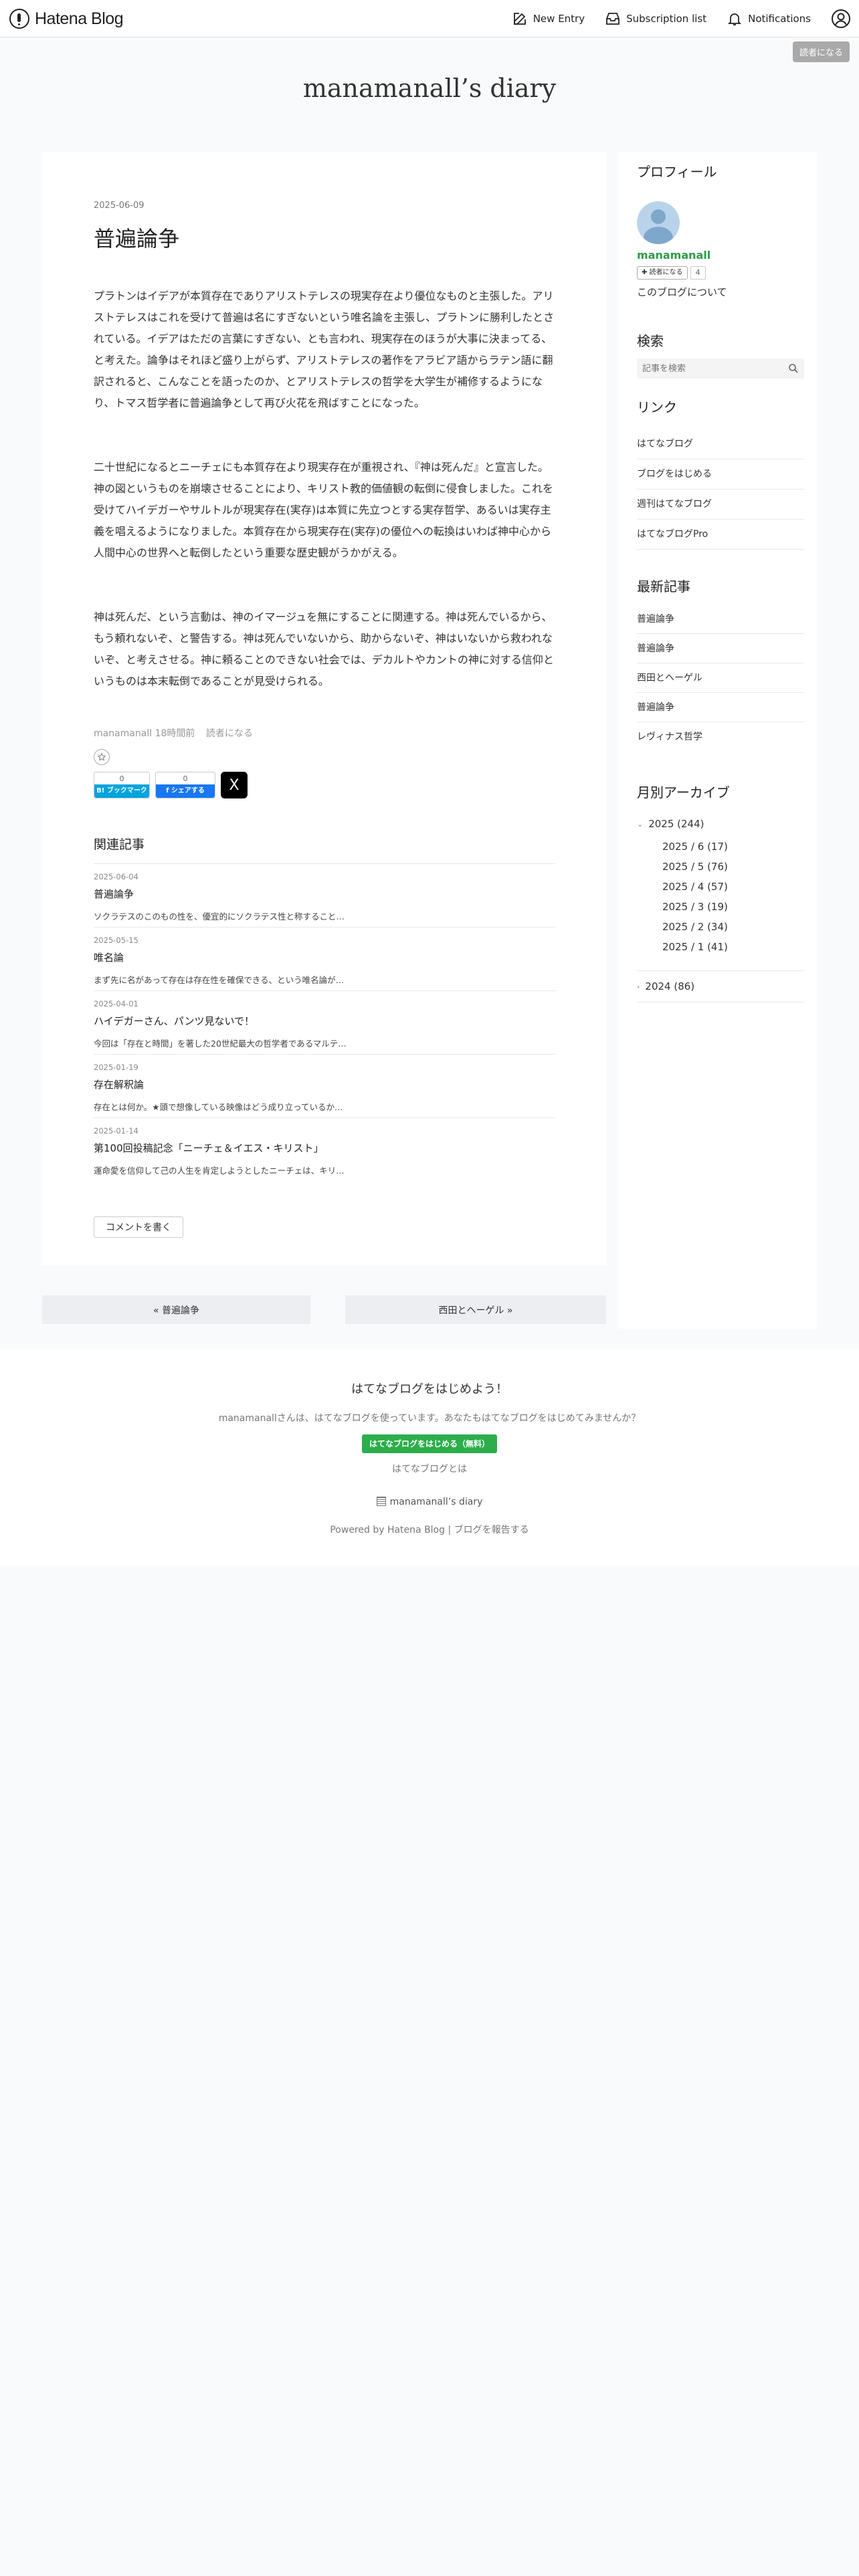 The height and width of the screenshot is (2576, 859). Describe the element at coordinates (116, 1131) in the screenshot. I see `related-date: 2025-01-14` at that location.